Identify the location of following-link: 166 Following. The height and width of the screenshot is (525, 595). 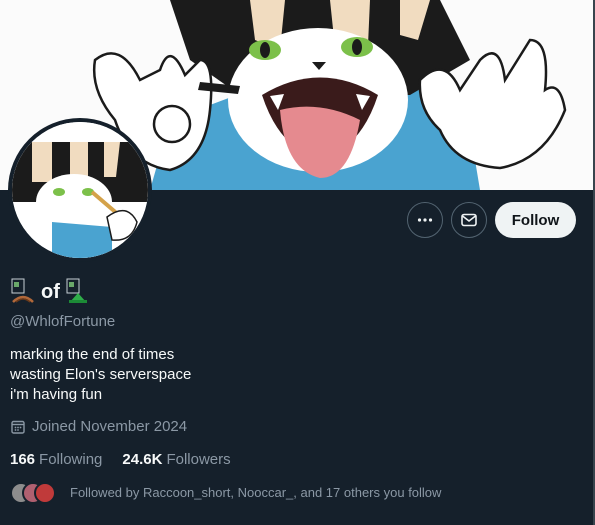
(56, 459).